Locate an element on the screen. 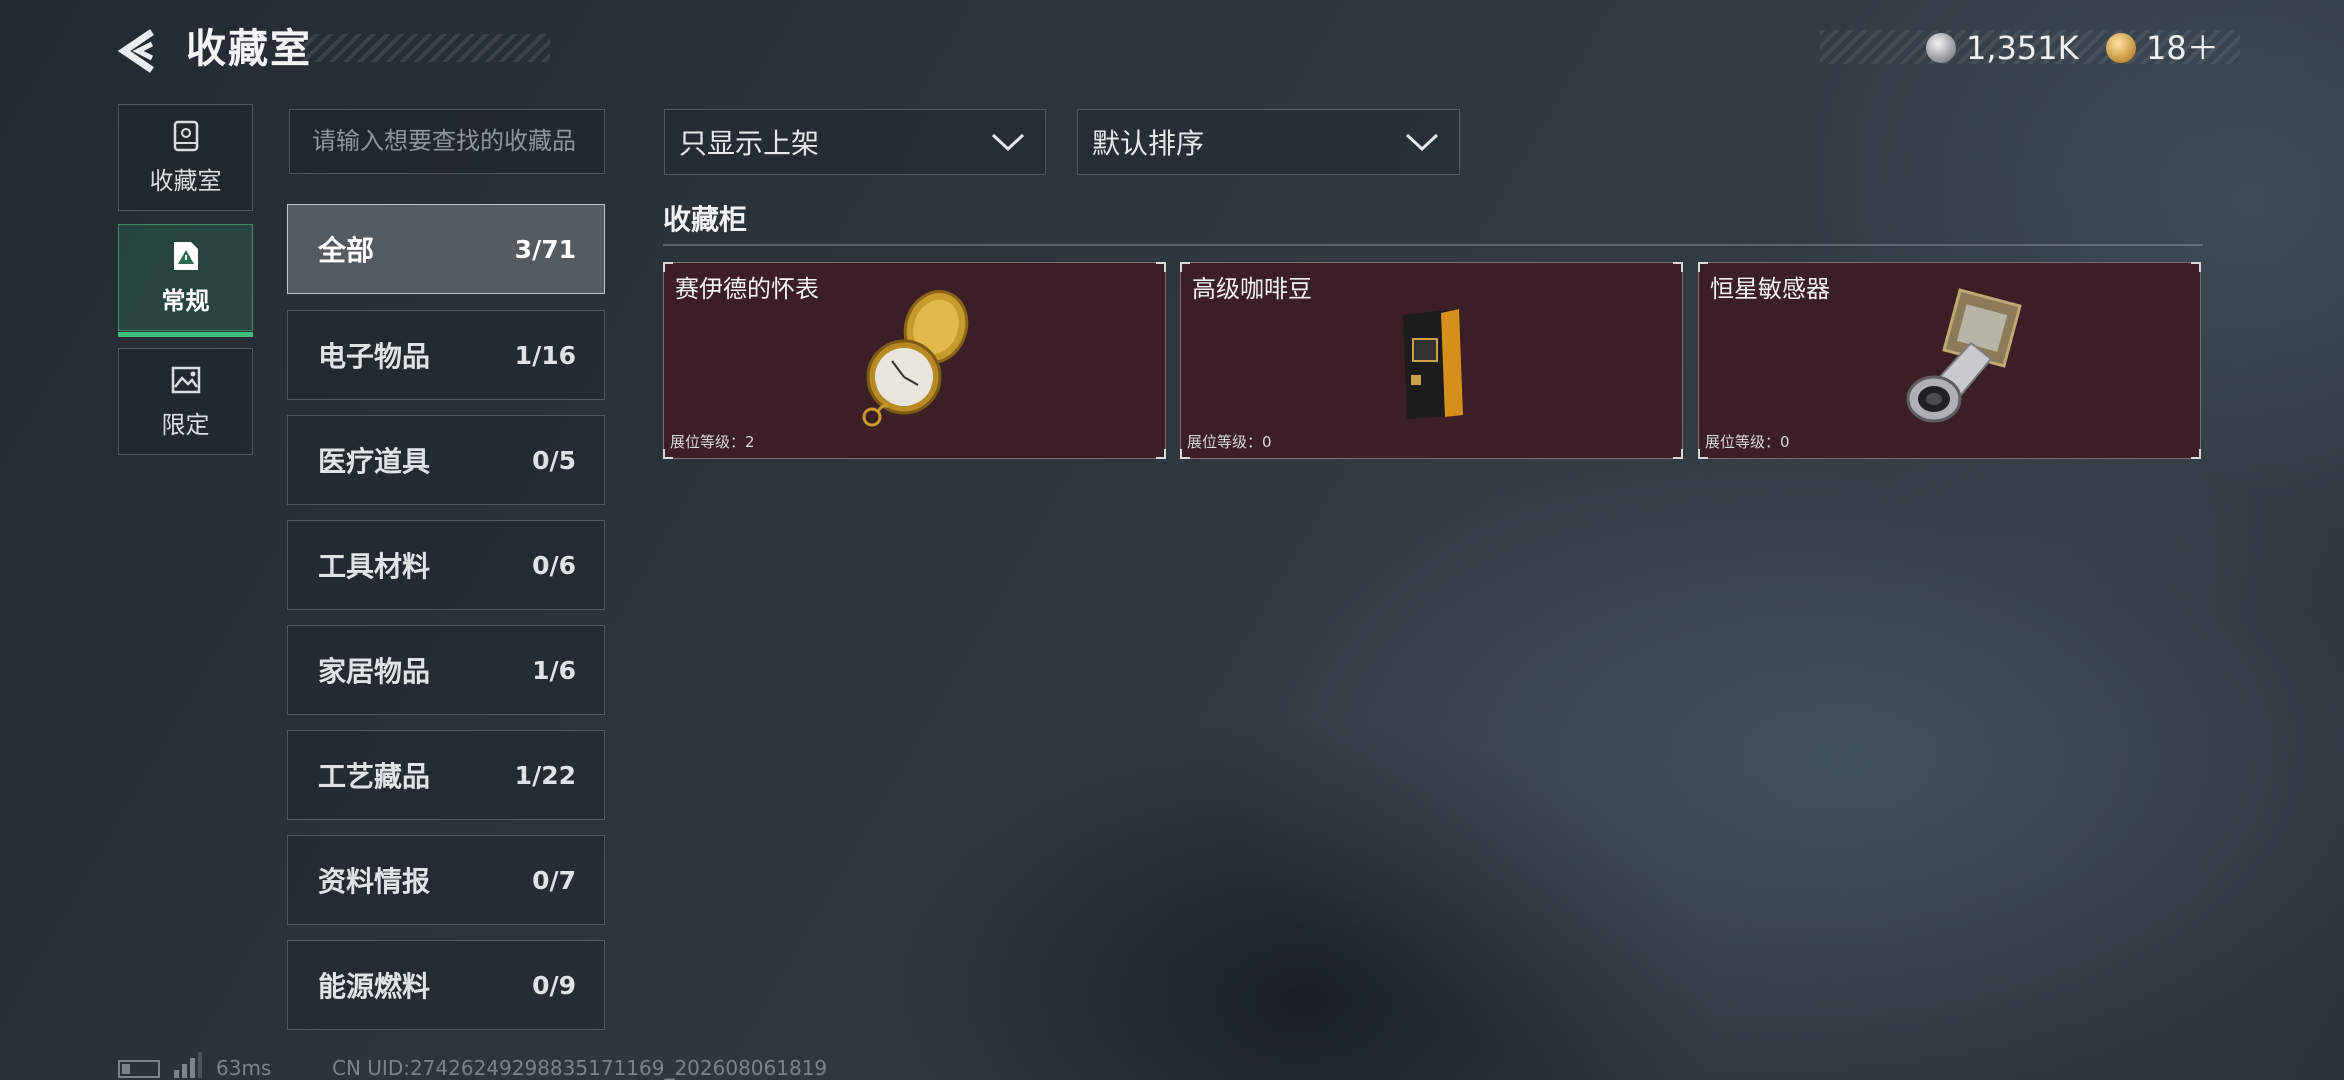 The image size is (2344, 1080). back-arrow-icon is located at coordinates (139, 51).